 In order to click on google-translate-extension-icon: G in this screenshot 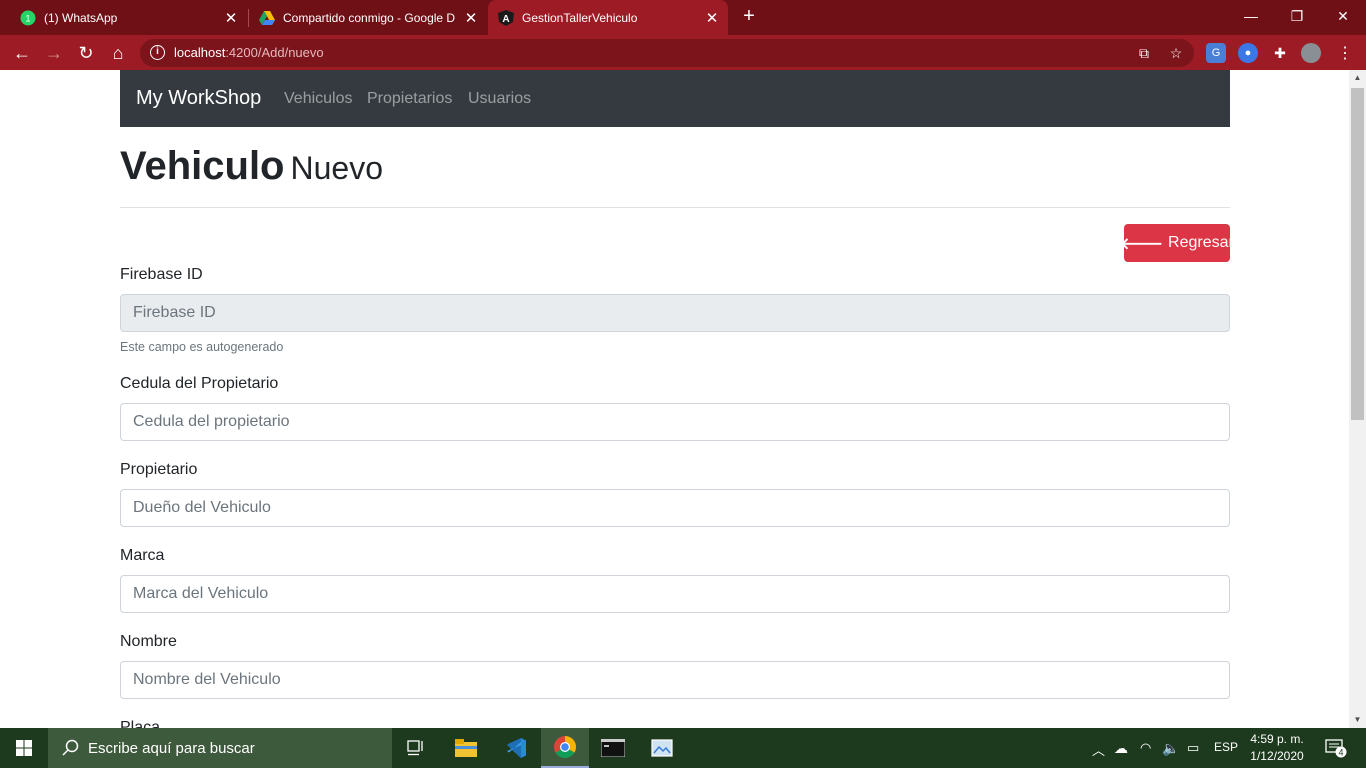, I will do `click(1216, 53)`.